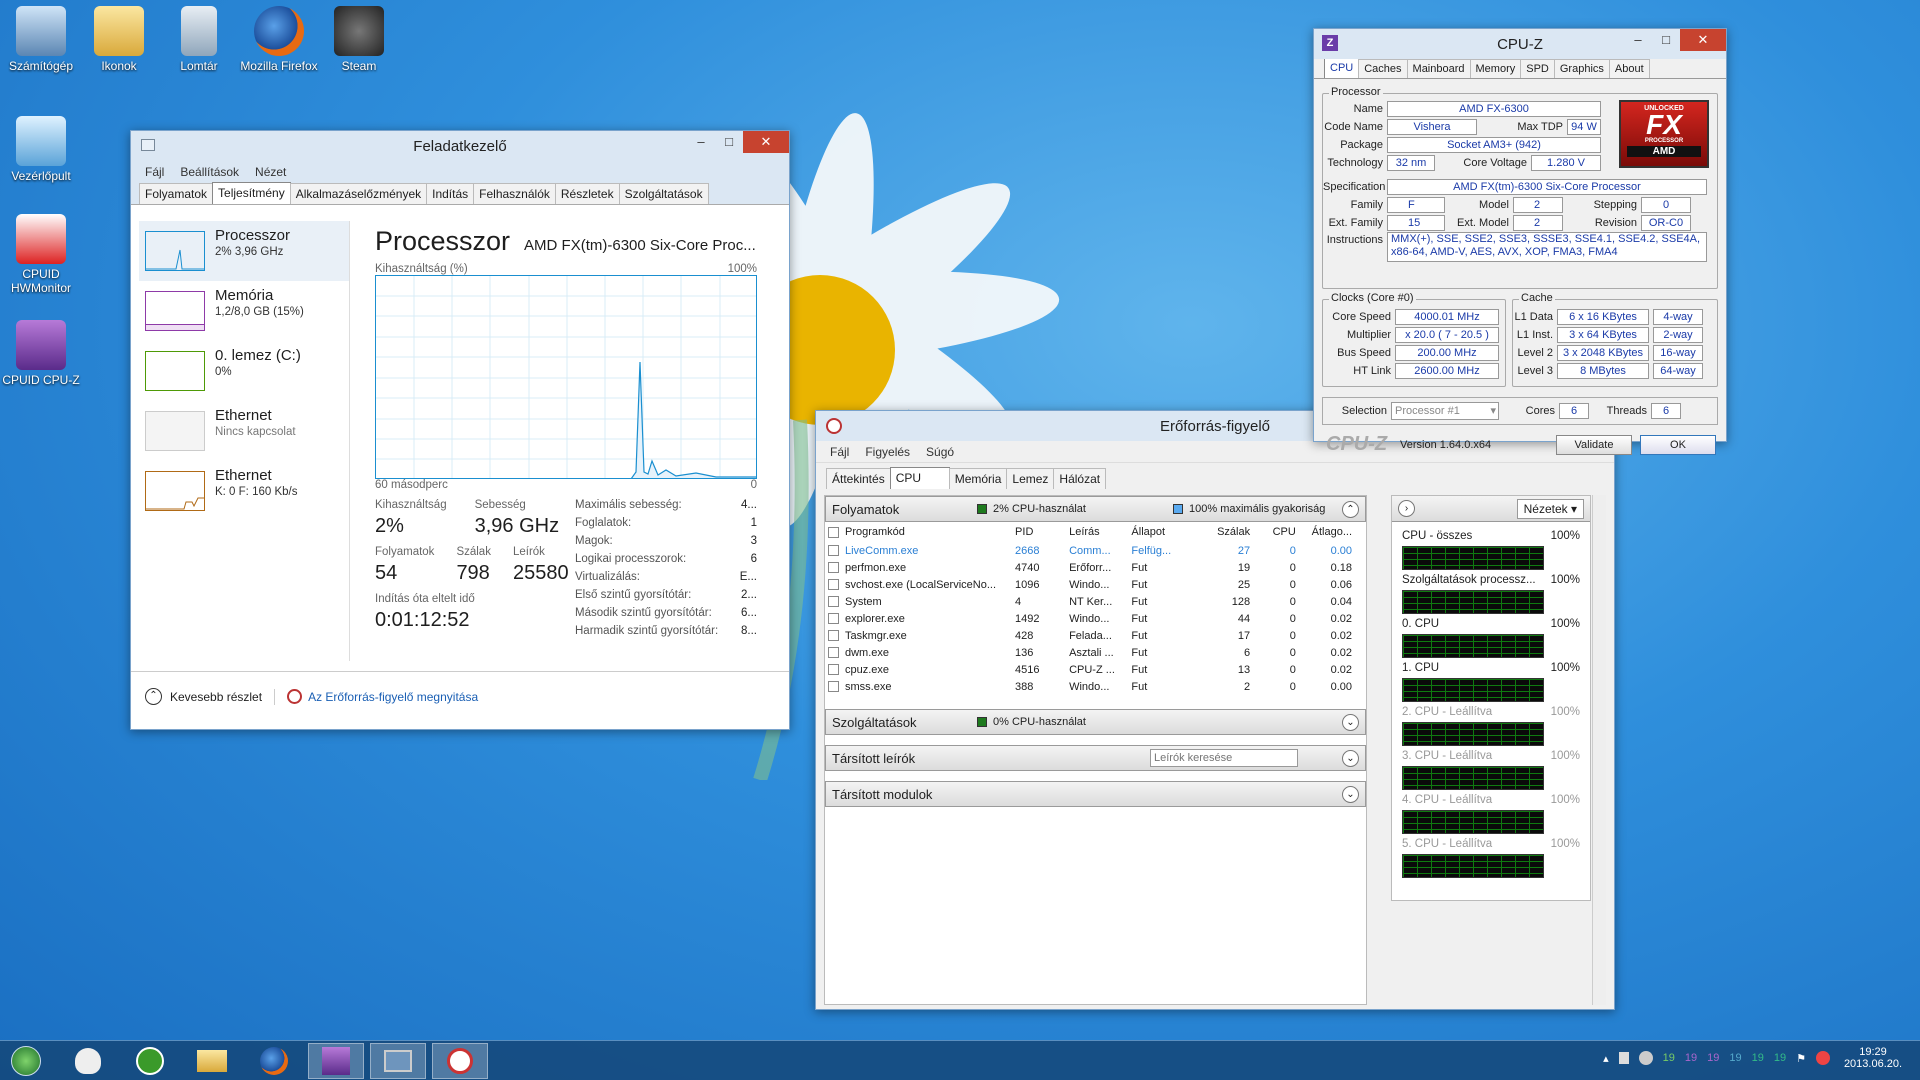  What do you see at coordinates (1222, 532) in the screenshot?
I see `col-threads: Szálak` at bounding box center [1222, 532].